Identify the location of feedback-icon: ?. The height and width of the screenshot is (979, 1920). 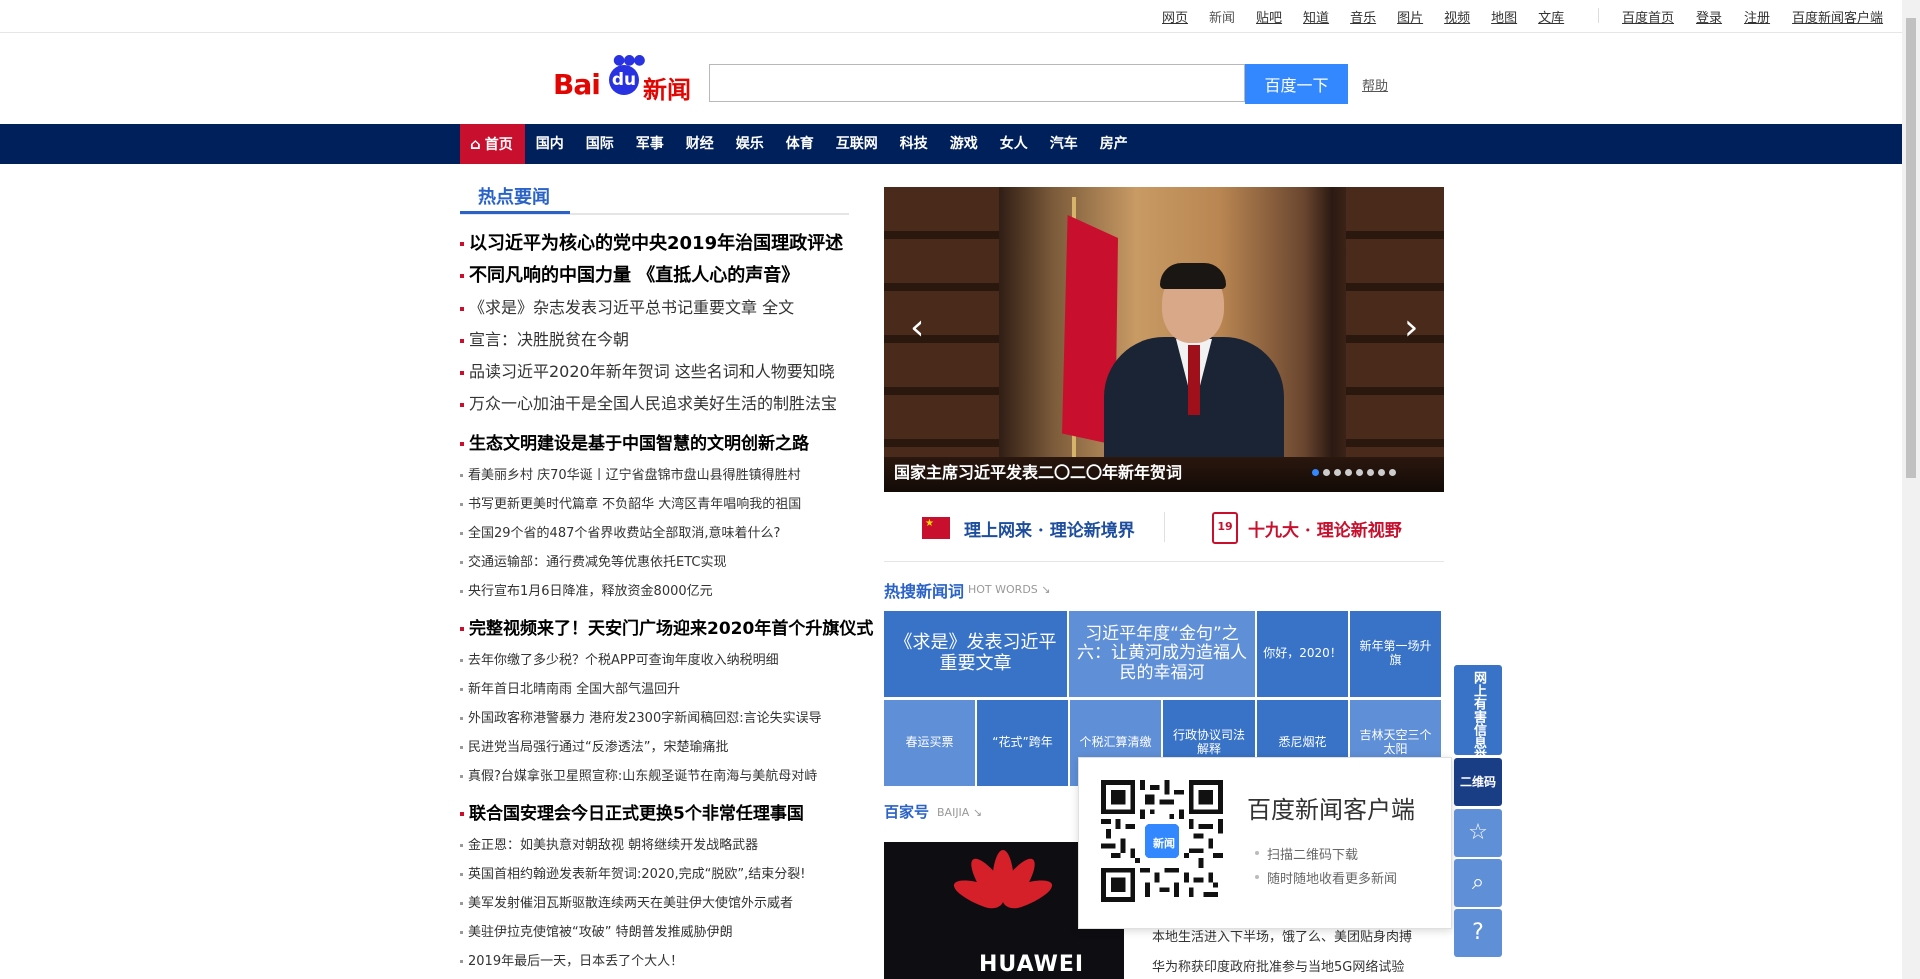
(1478, 933).